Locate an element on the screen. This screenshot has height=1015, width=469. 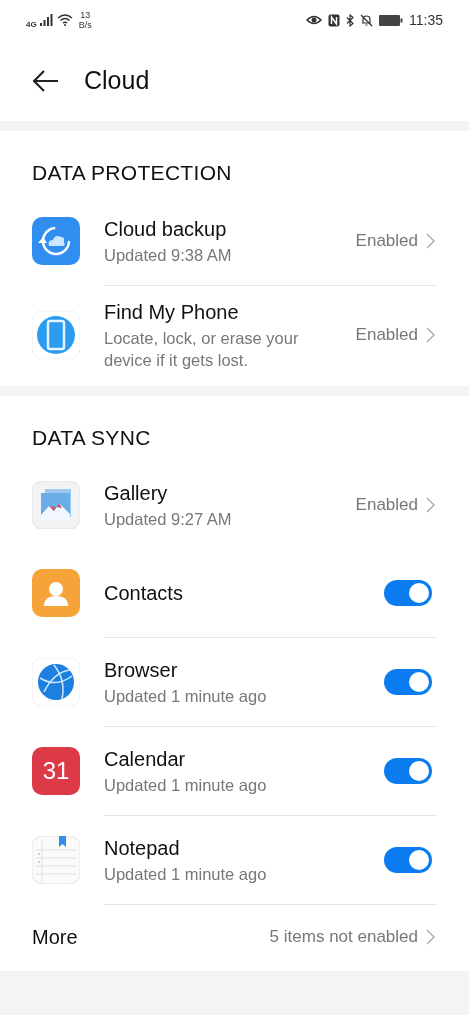
back-arrow-icon is located at coordinates (46, 80).